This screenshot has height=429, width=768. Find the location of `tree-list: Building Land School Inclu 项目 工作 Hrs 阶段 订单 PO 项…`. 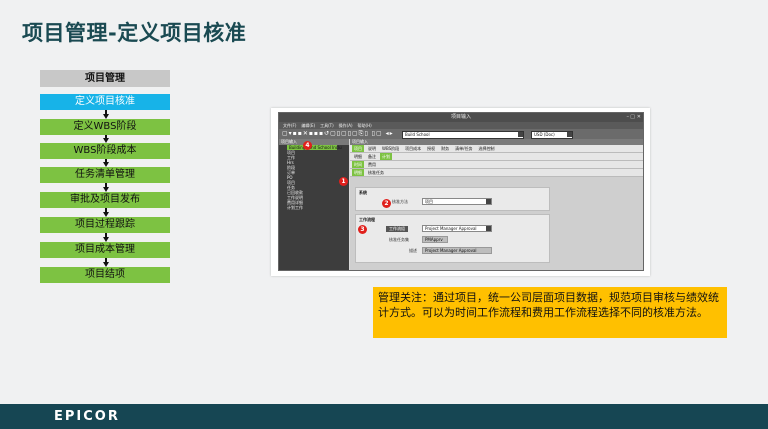

tree-list: Building Land School Inclu 项目 工作 Hrs 阶段 订单 PO 项… is located at coordinates (314, 177).